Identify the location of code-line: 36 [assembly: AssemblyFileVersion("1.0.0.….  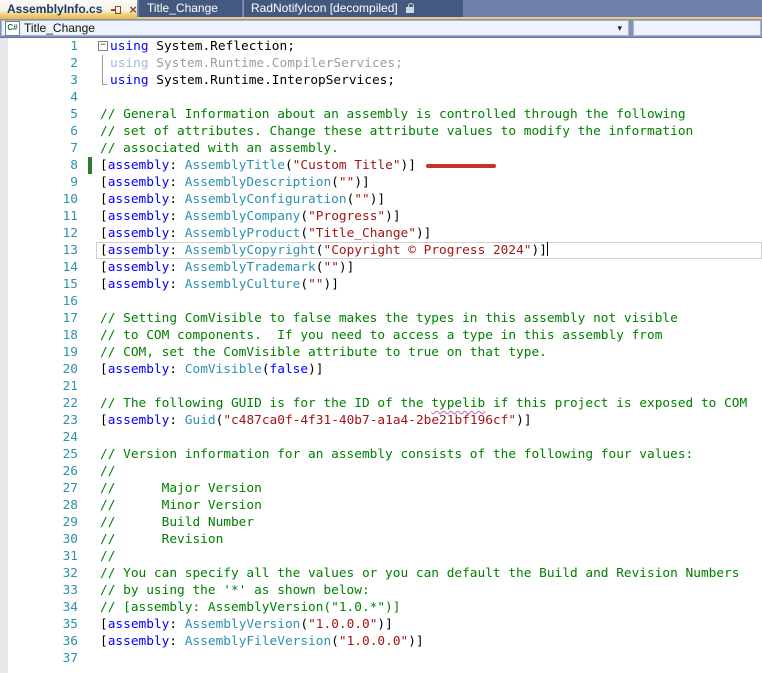
(381, 641).